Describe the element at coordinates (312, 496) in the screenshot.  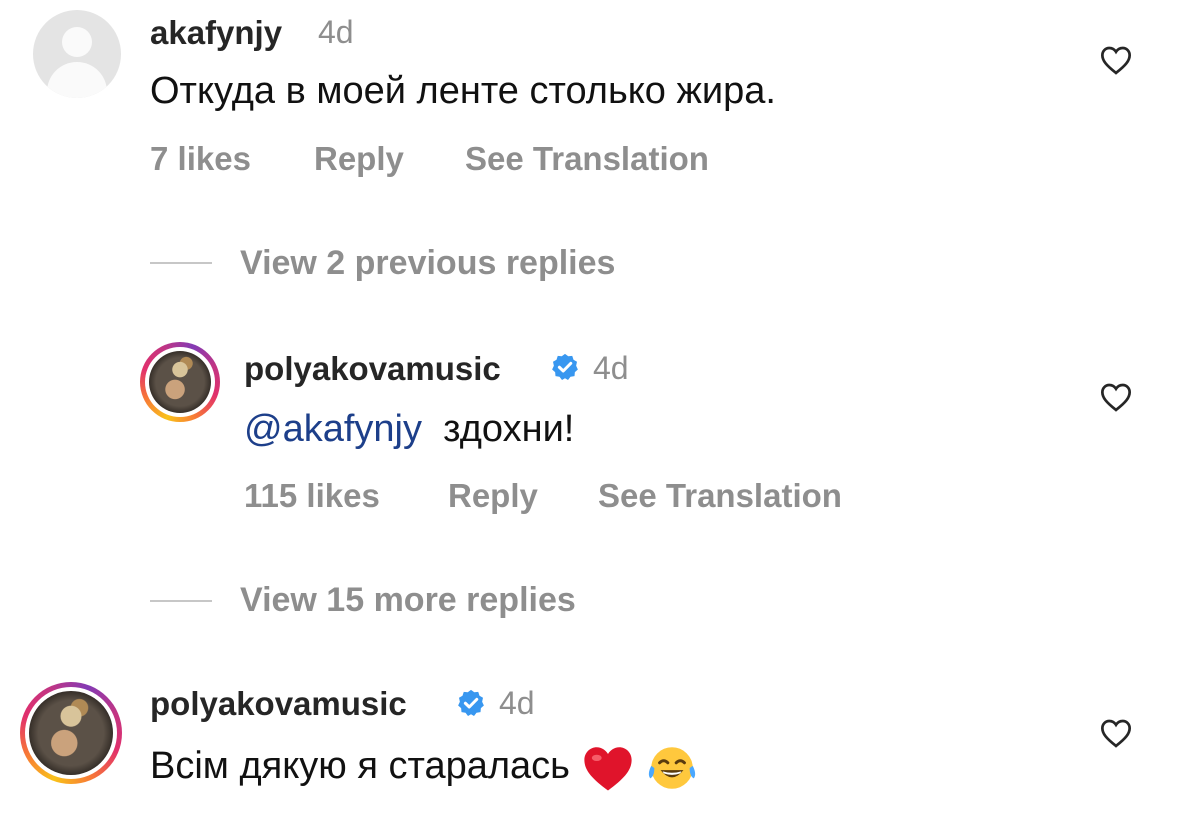
I see `likes-count: 115 likes` at that location.